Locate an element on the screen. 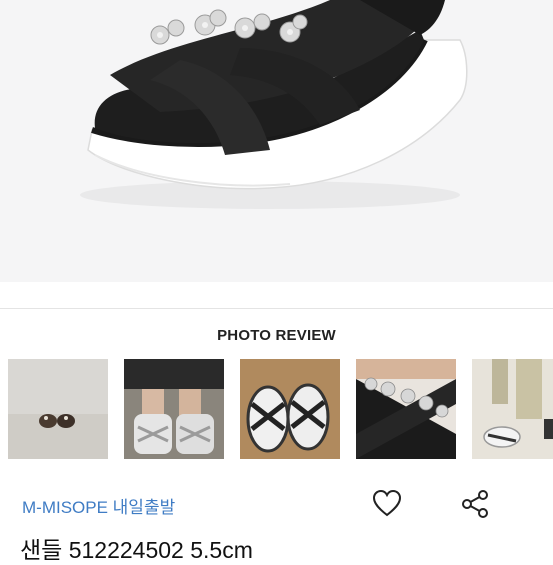  white-sandal-on-feet-photo-icon is located at coordinates (174, 409).